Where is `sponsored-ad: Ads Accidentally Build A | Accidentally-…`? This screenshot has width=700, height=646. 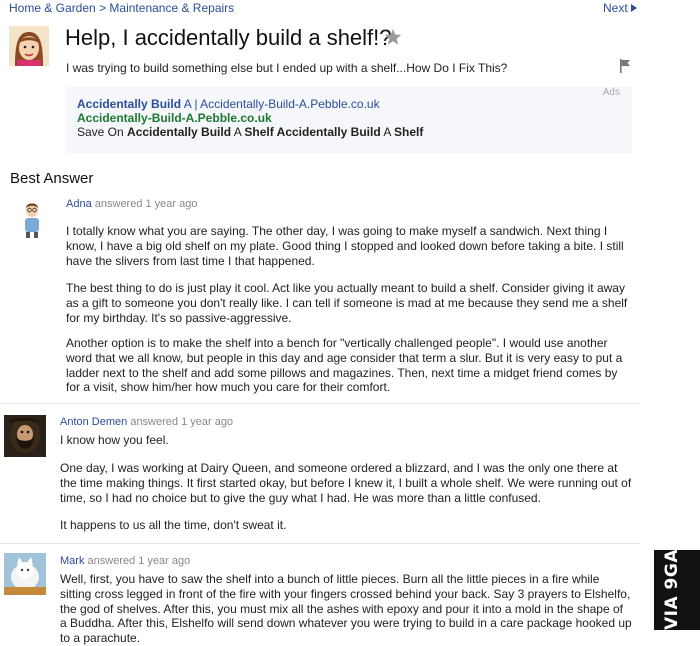
sponsored-ad: Ads Accidentally Build A | Accidentally-… is located at coordinates (349, 120).